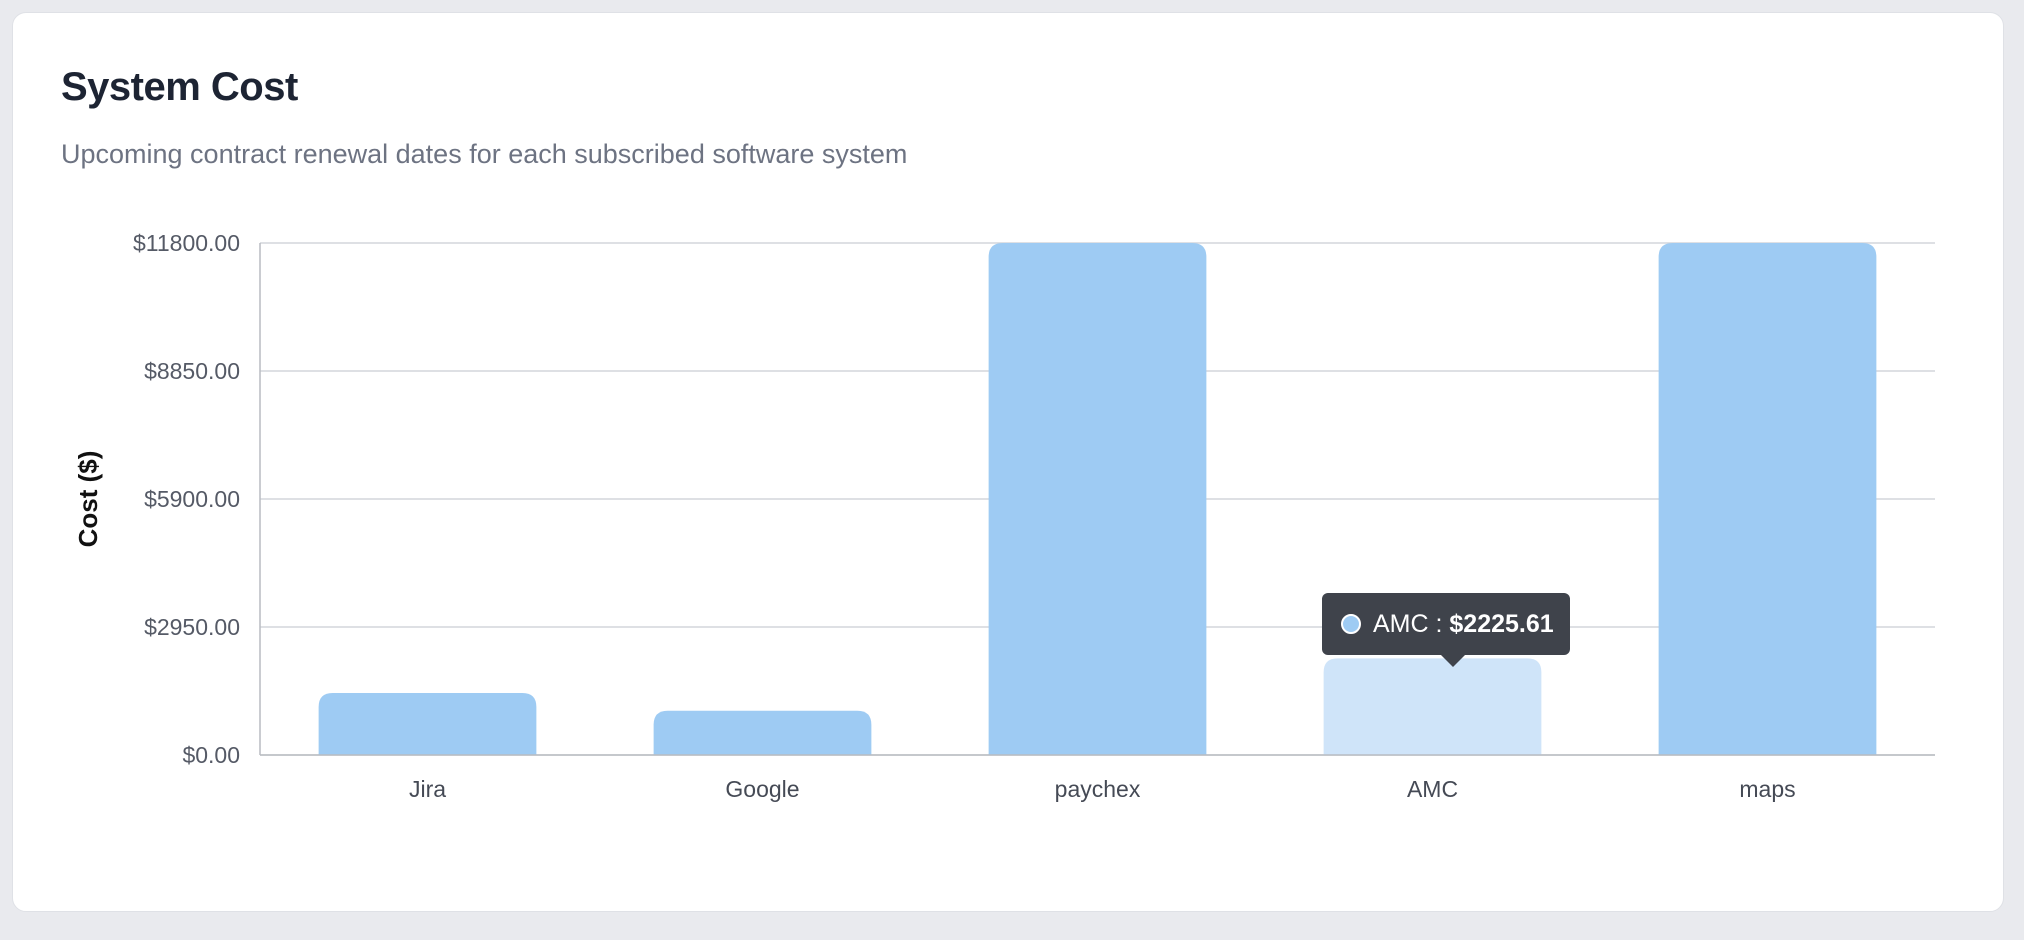 This screenshot has width=2024, height=940. What do you see at coordinates (1432, 789) in the screenshot?
I see `x-tick-label: AMC` at bounding box center [1432, 789].